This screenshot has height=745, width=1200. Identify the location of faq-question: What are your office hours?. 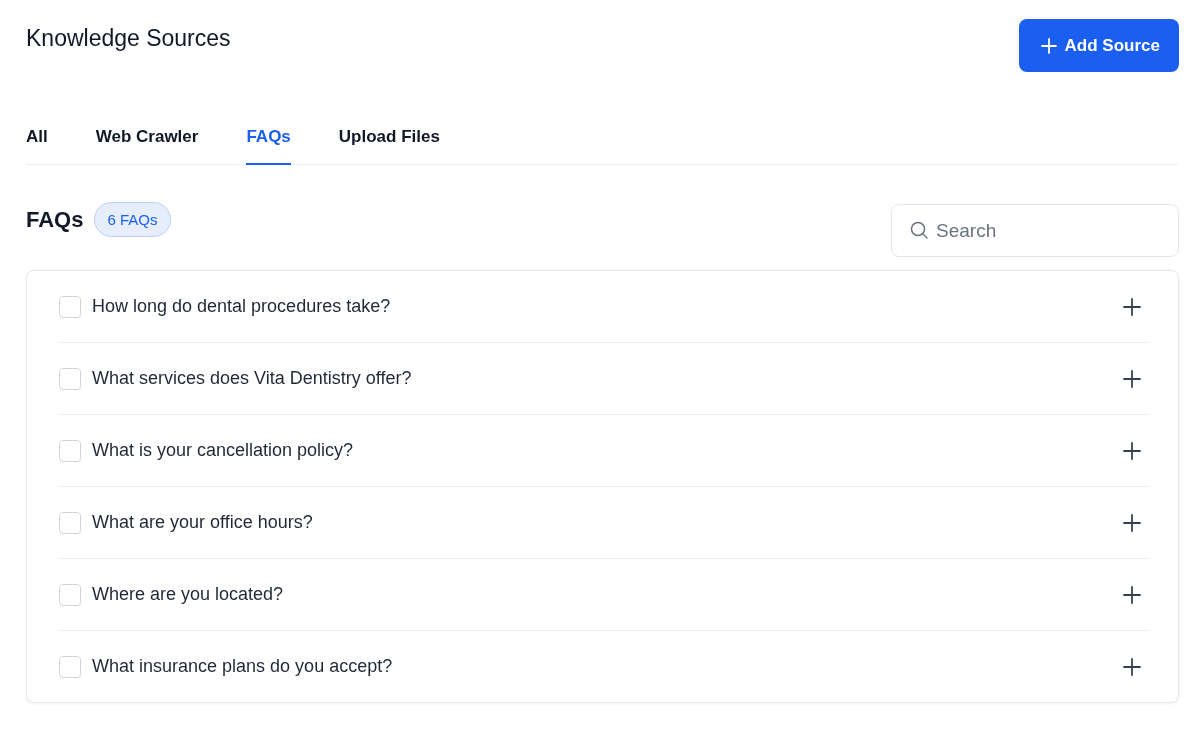
(203, 522).